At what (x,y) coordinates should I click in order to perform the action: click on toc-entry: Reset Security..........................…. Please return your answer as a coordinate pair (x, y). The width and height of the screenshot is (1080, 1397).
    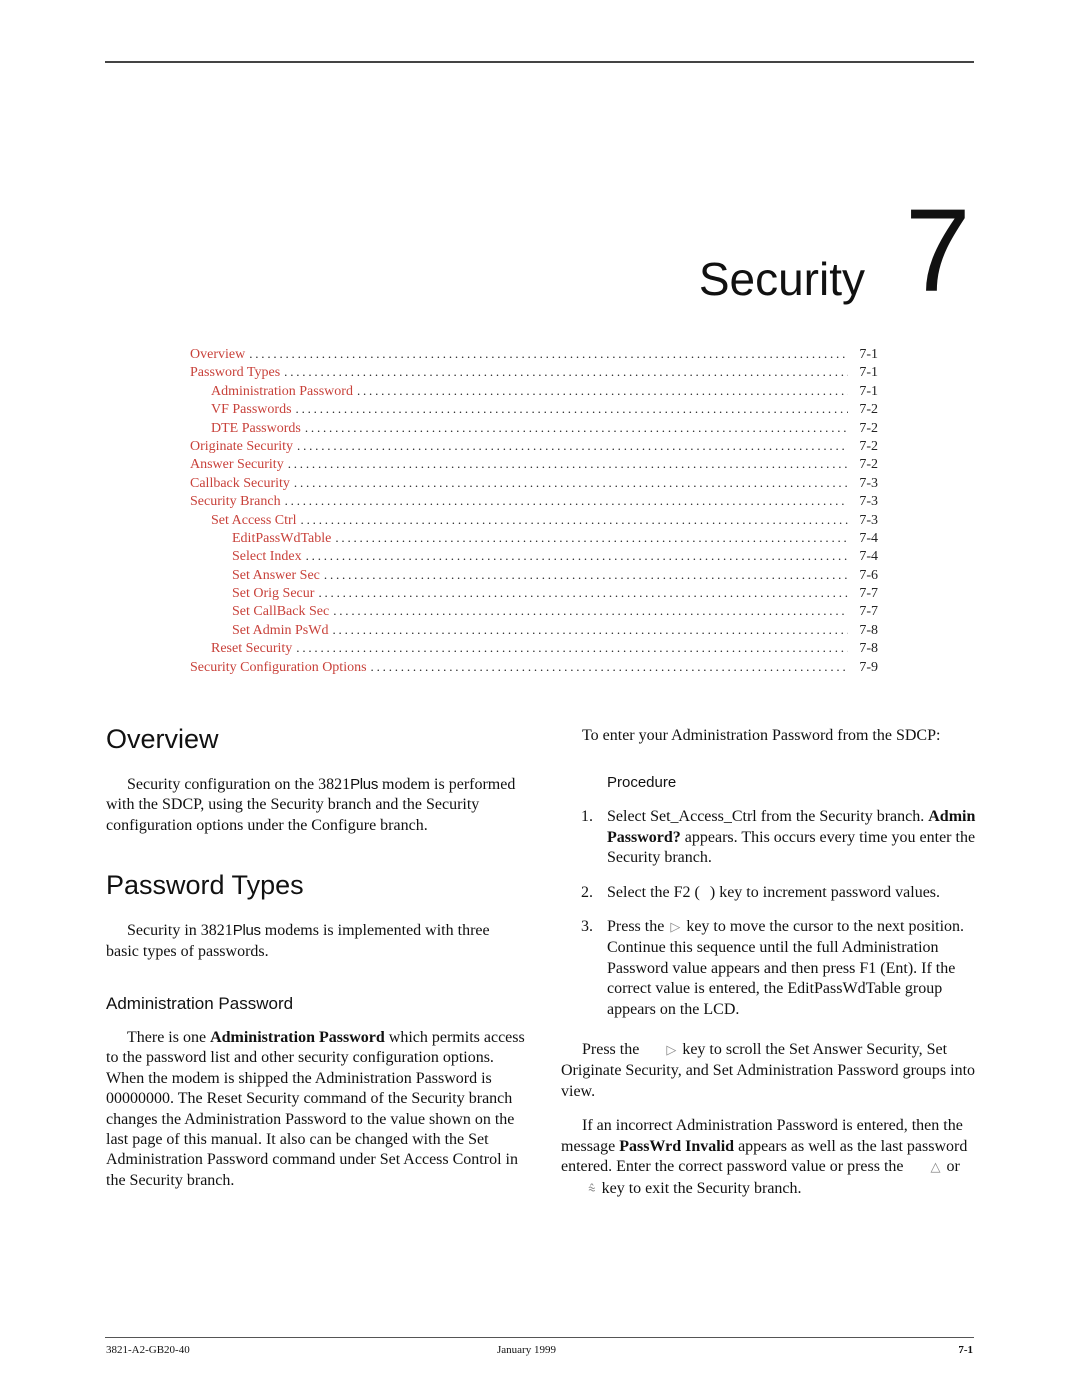
    Looking at the image, I should click on (534, 648).